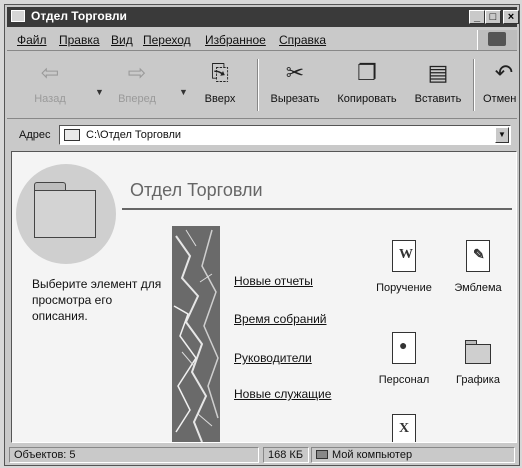  Describe the element at coordinates (235, 40) in the screenshot. I see `menu-favorites: Избранное` at that location.